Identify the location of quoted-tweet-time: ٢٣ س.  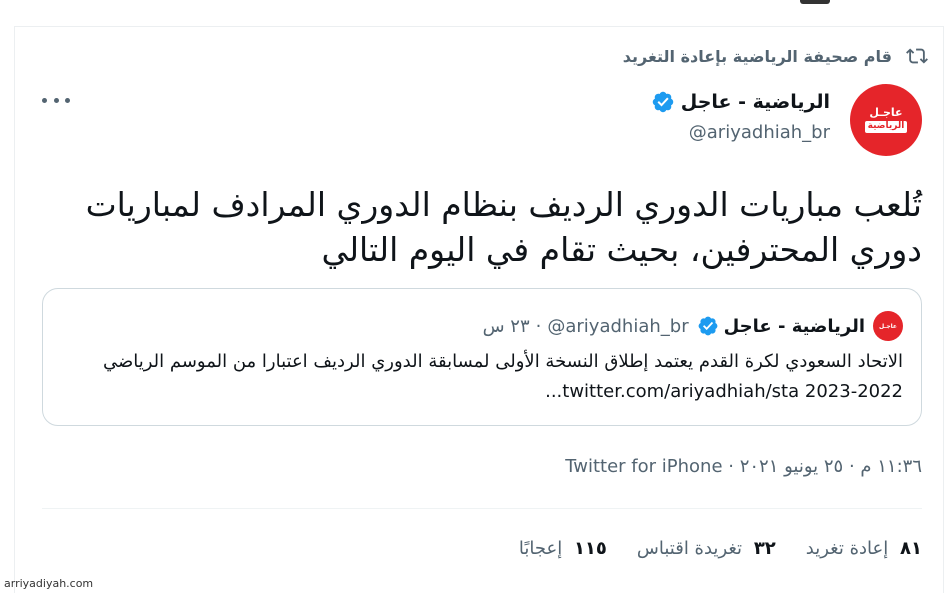
(506, 326).